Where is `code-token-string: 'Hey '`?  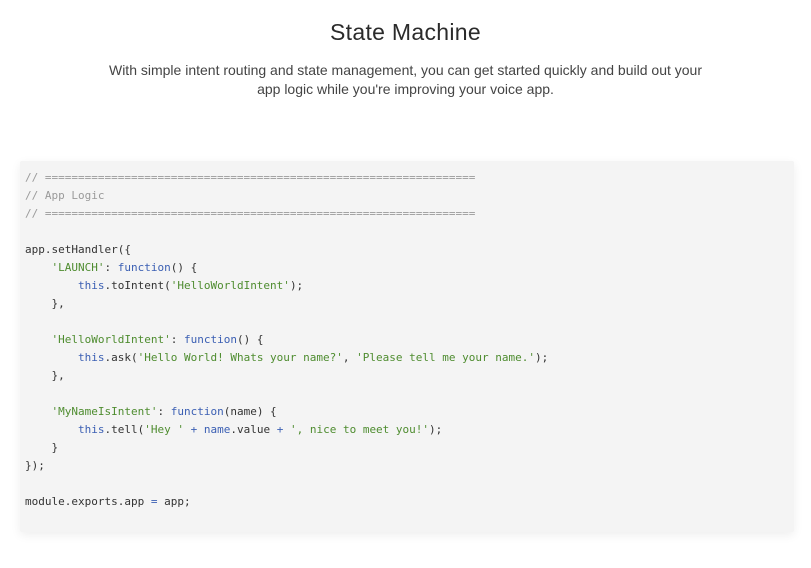 code-token-string: 'Hey ' is located at coordinates (164, 429).